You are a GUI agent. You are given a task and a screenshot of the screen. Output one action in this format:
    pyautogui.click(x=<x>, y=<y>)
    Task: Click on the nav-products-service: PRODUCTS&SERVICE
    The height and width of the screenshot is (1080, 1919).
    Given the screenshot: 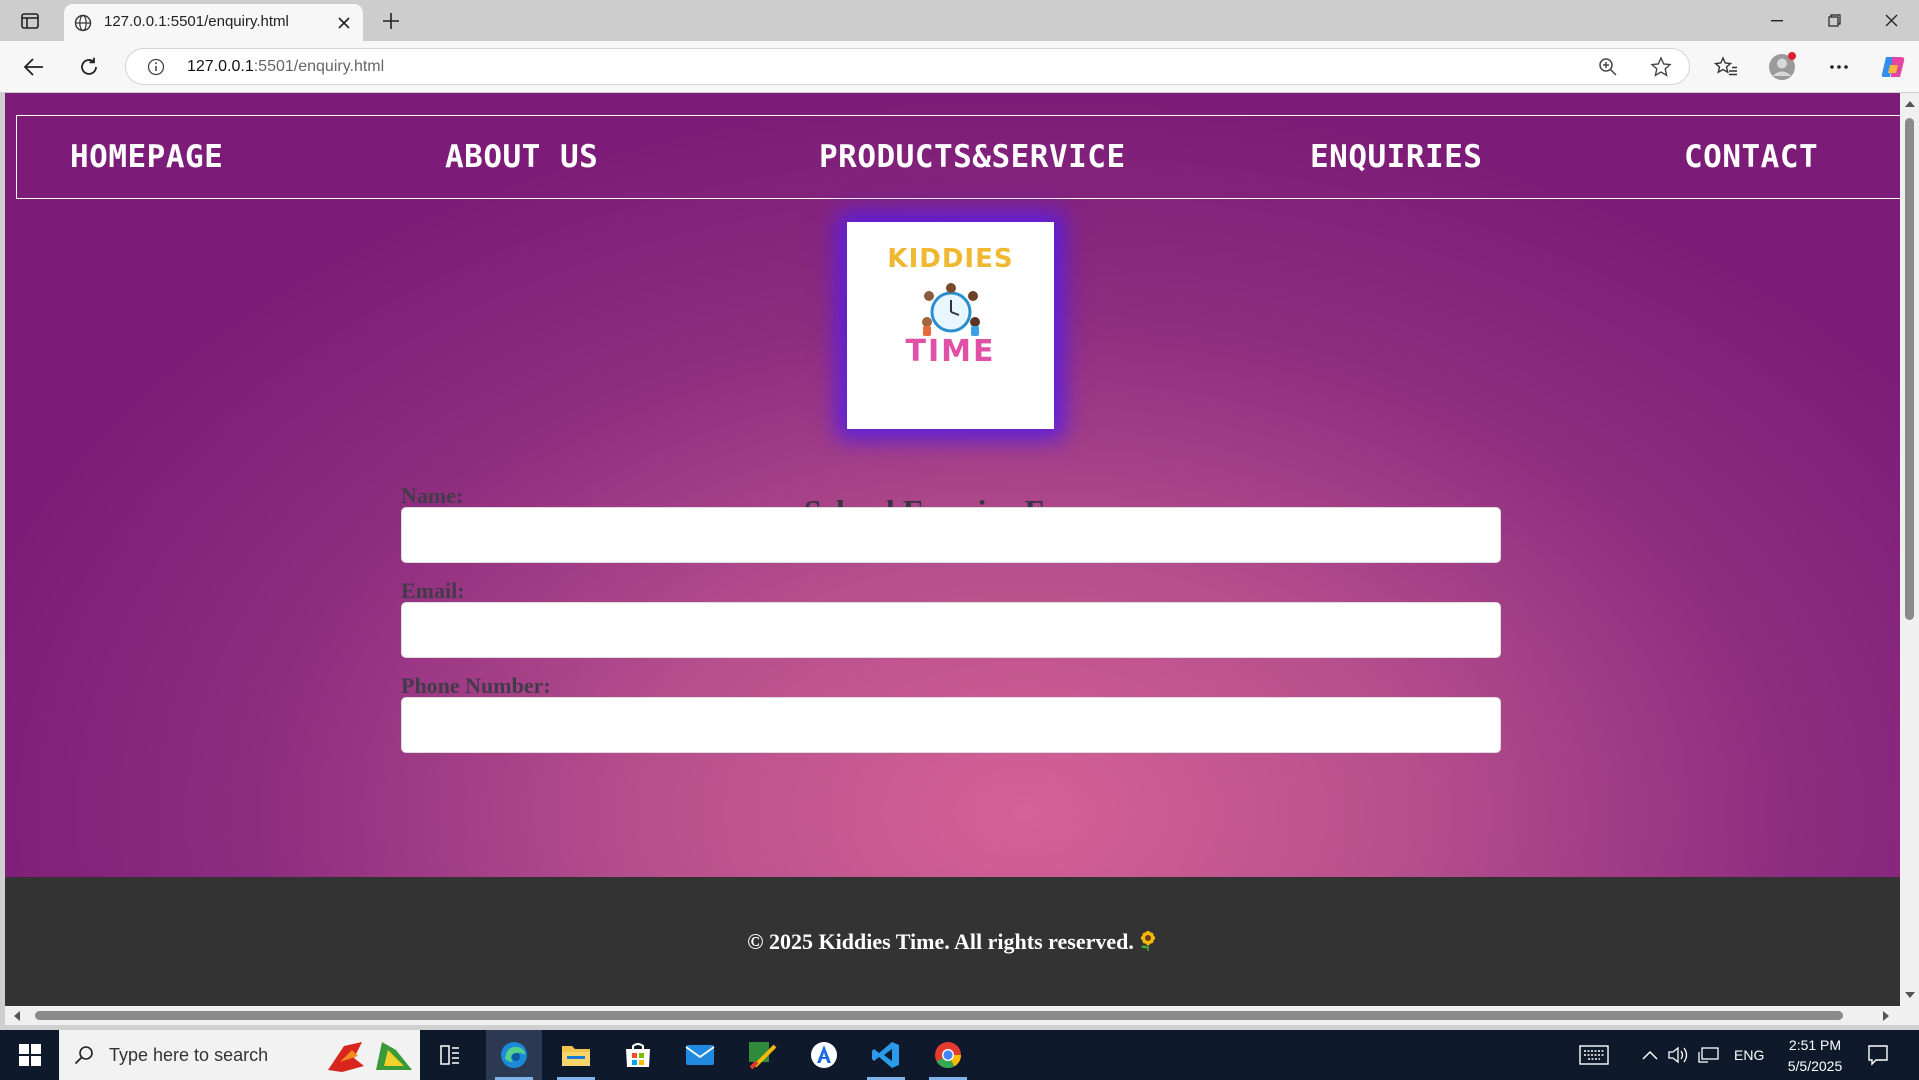 What is the action you would take?
    pyautogui.click(x=972, y=157)
    